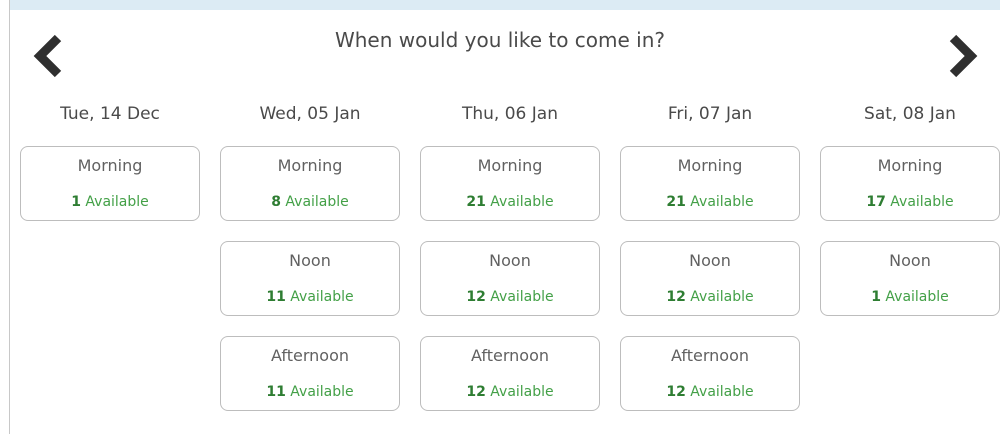  I want to click on chevron-left-icon, so click(47, 56).